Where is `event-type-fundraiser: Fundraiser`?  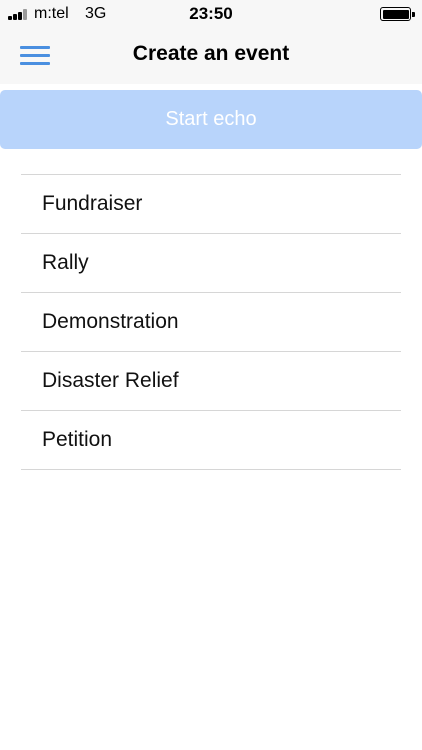
event-type-fundraiser: Fundraiser is located at coordinates (211, 204).